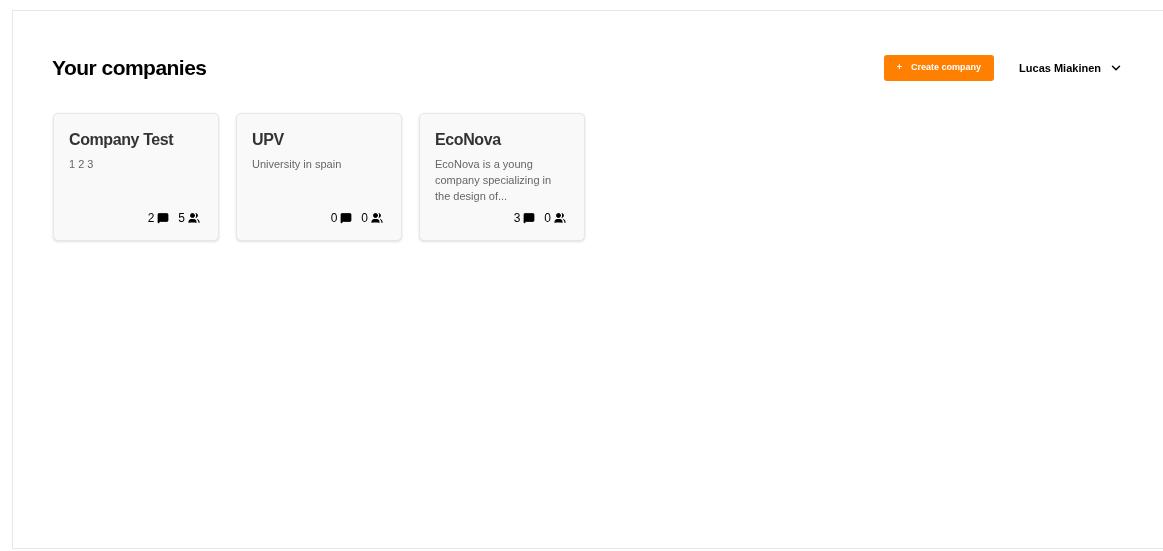 The image size is (1163, 551). Describe the element at coordinates (151, 218) in the screenshot. I see `chat-count: 2` at that location.